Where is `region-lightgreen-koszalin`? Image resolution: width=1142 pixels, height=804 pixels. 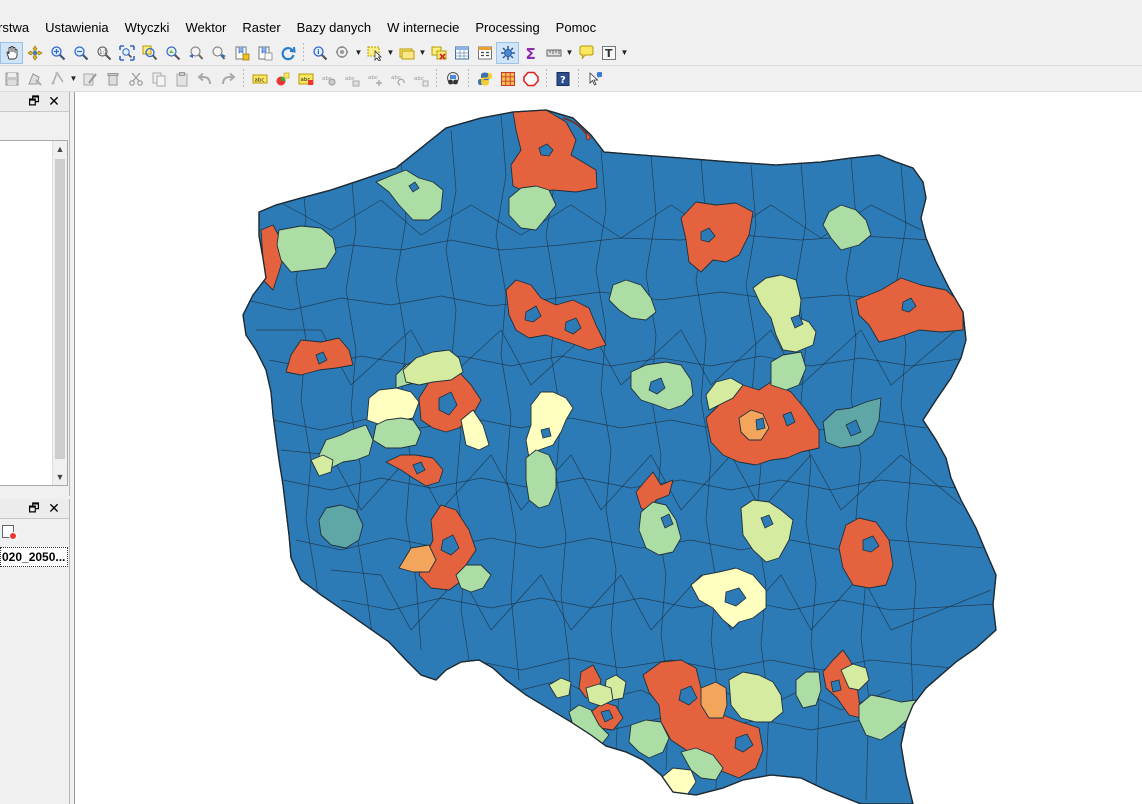 region-lightgreen-koszalin is located at coordinates (306, 249).